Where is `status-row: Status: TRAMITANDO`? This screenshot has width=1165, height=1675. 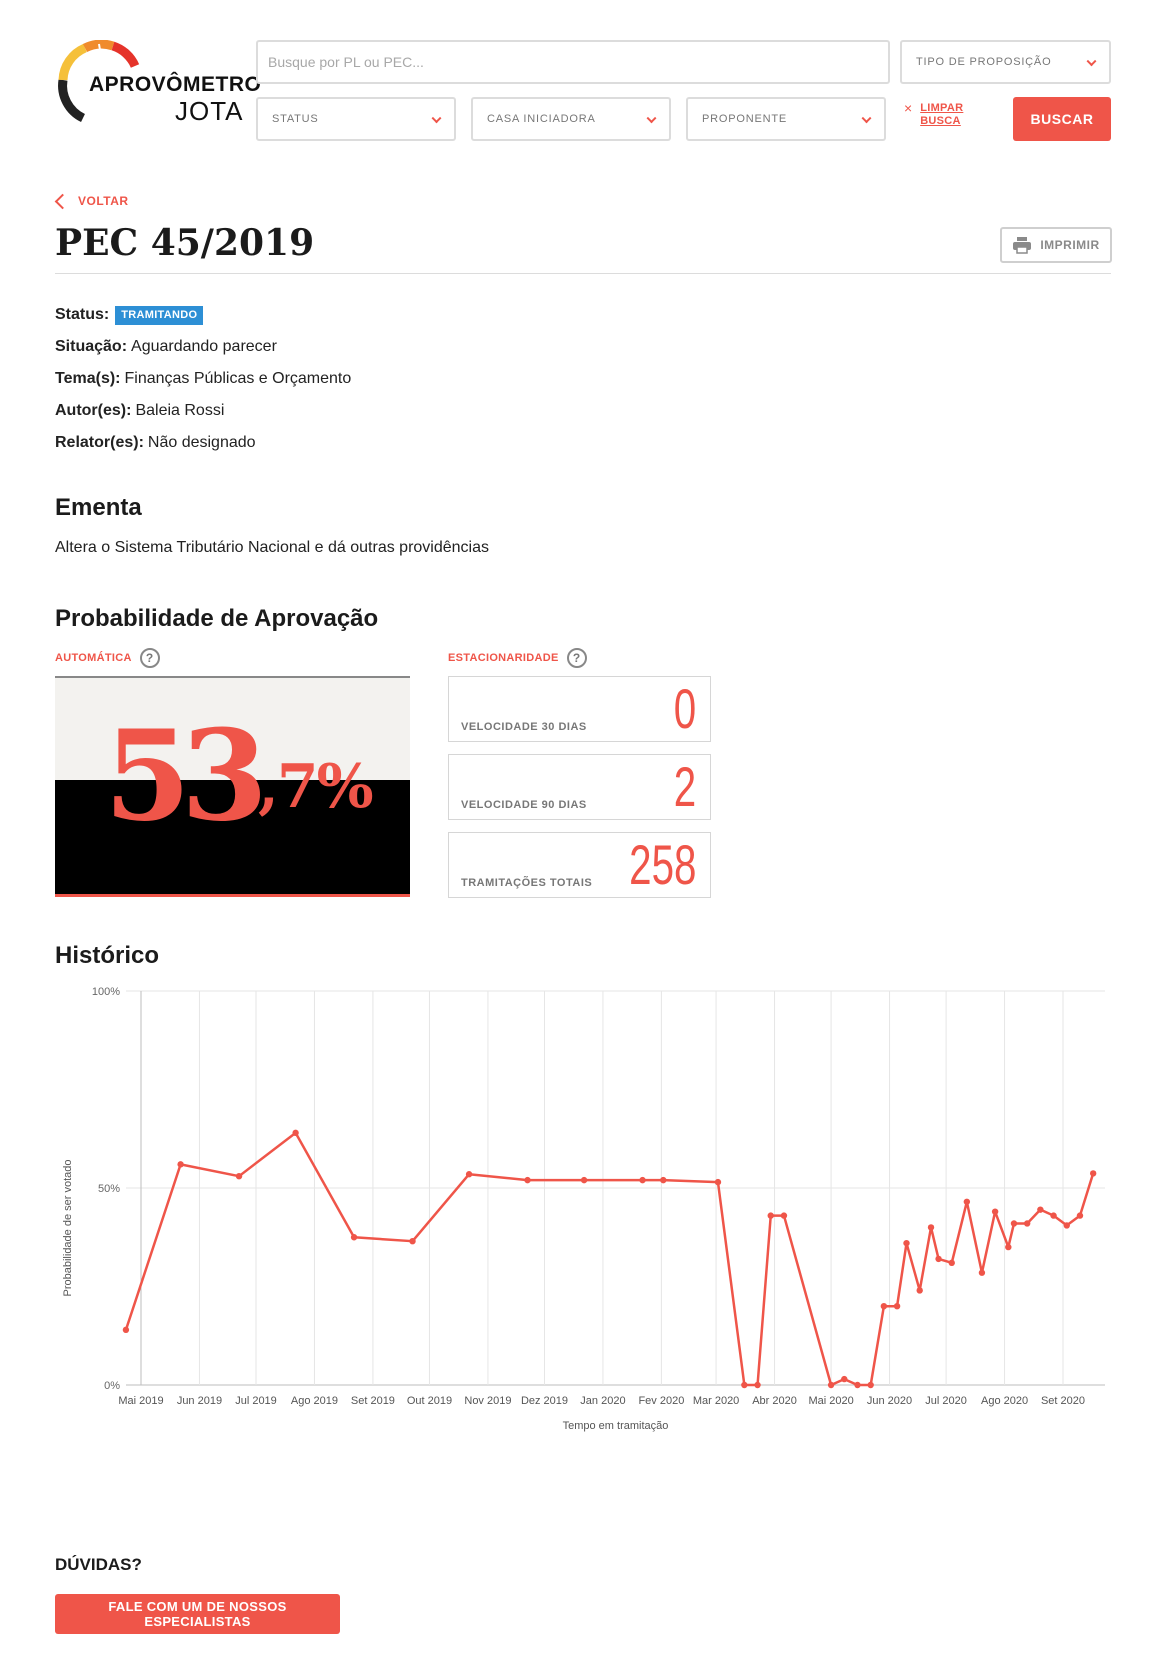
status-row: Status: TRAMITANDO is located at coordinates (203, 315).